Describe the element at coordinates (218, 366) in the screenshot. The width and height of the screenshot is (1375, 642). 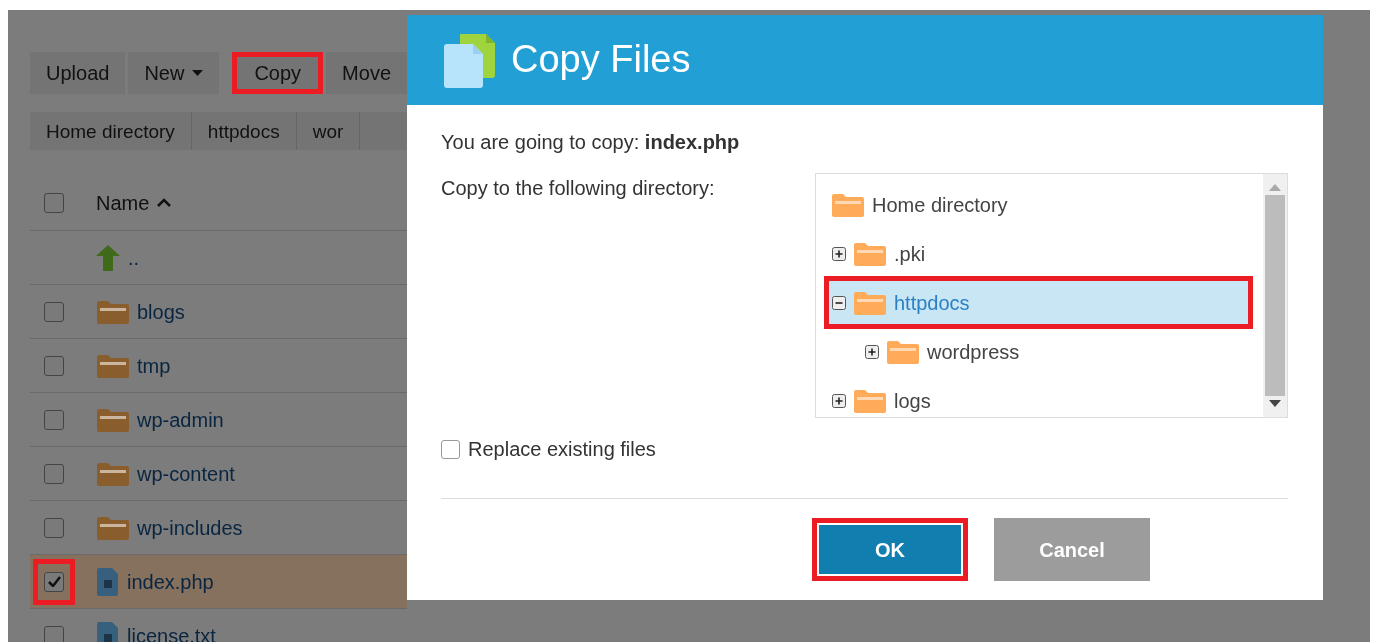
I see `file-row: tmp` at that location.